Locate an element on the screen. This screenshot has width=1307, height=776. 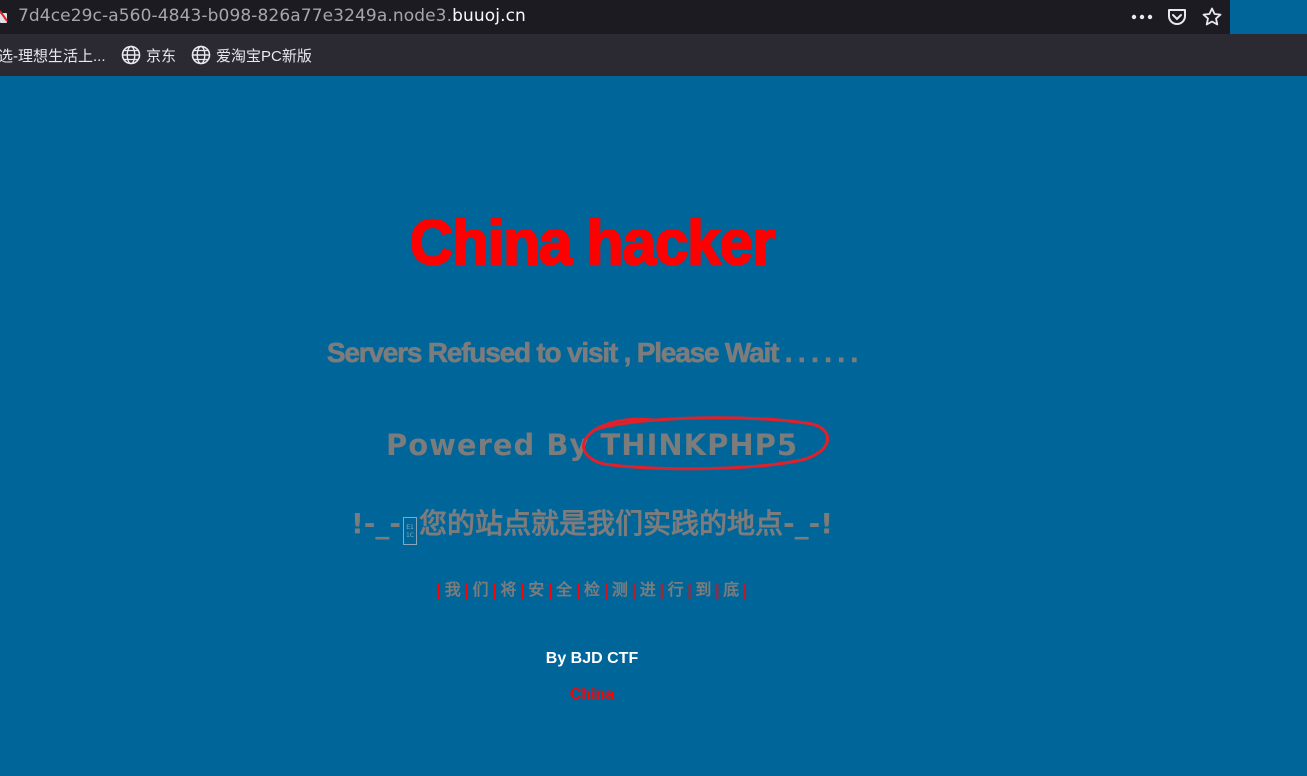
powered-by-line: Powered By THINKPHP5 is located at coordinates (592, 445).